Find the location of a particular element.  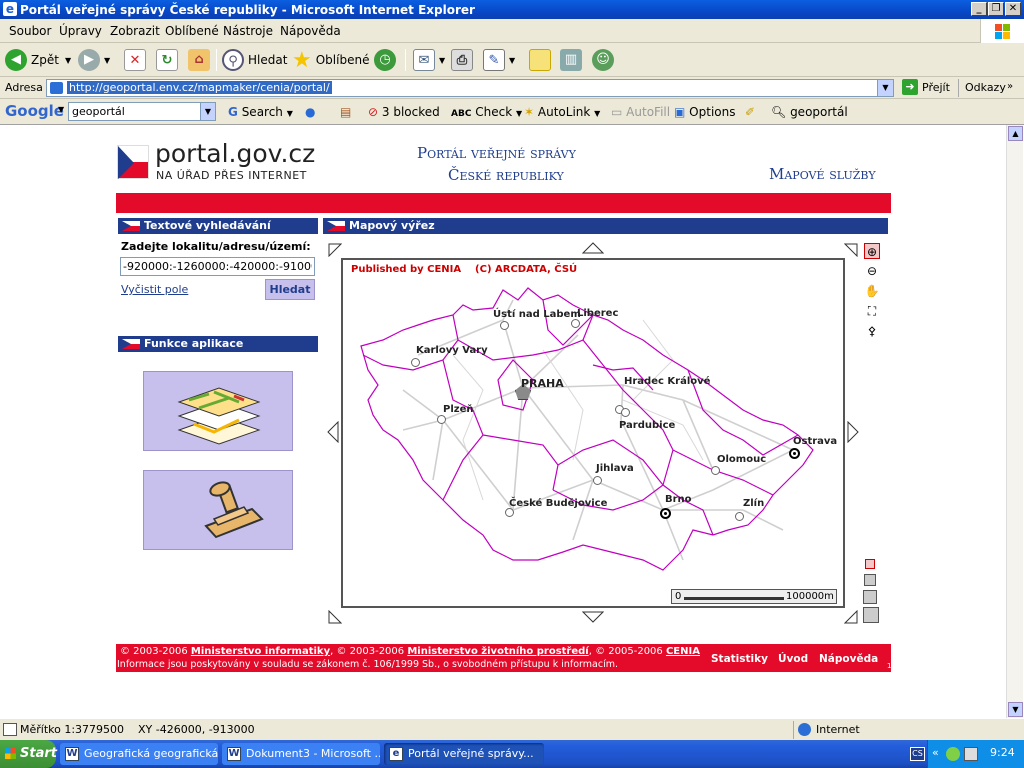

back-label: Zpět is located at coordinates (45, 60).